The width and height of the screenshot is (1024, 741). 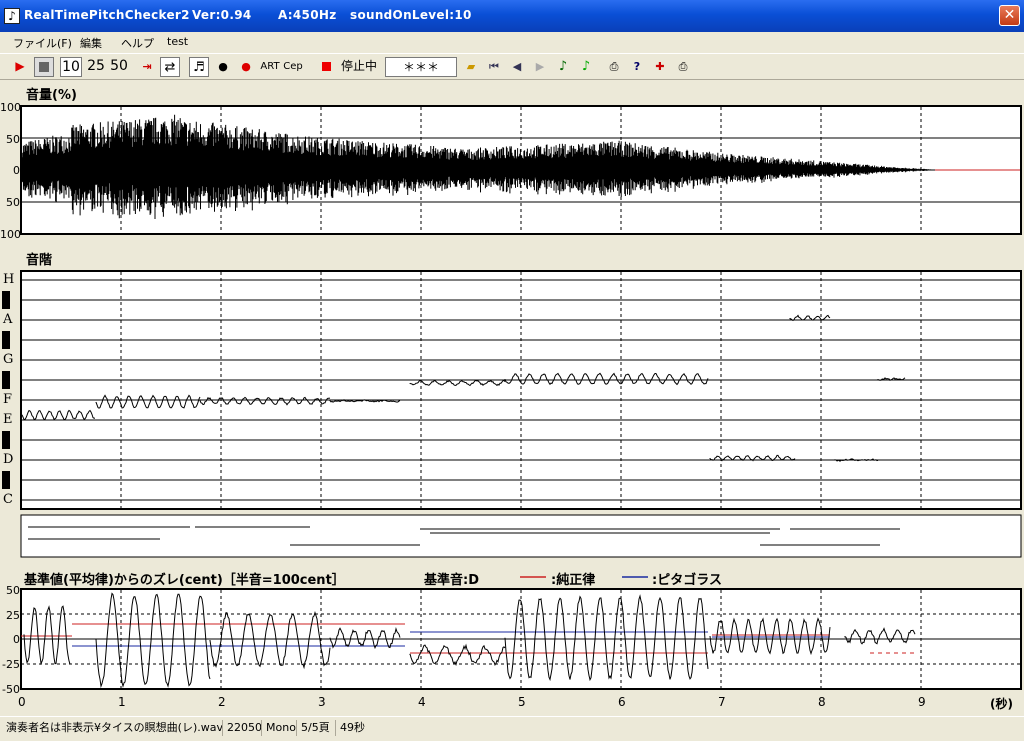 I want to click on status-sample-rate: 22050, so click(x=244, y=728).